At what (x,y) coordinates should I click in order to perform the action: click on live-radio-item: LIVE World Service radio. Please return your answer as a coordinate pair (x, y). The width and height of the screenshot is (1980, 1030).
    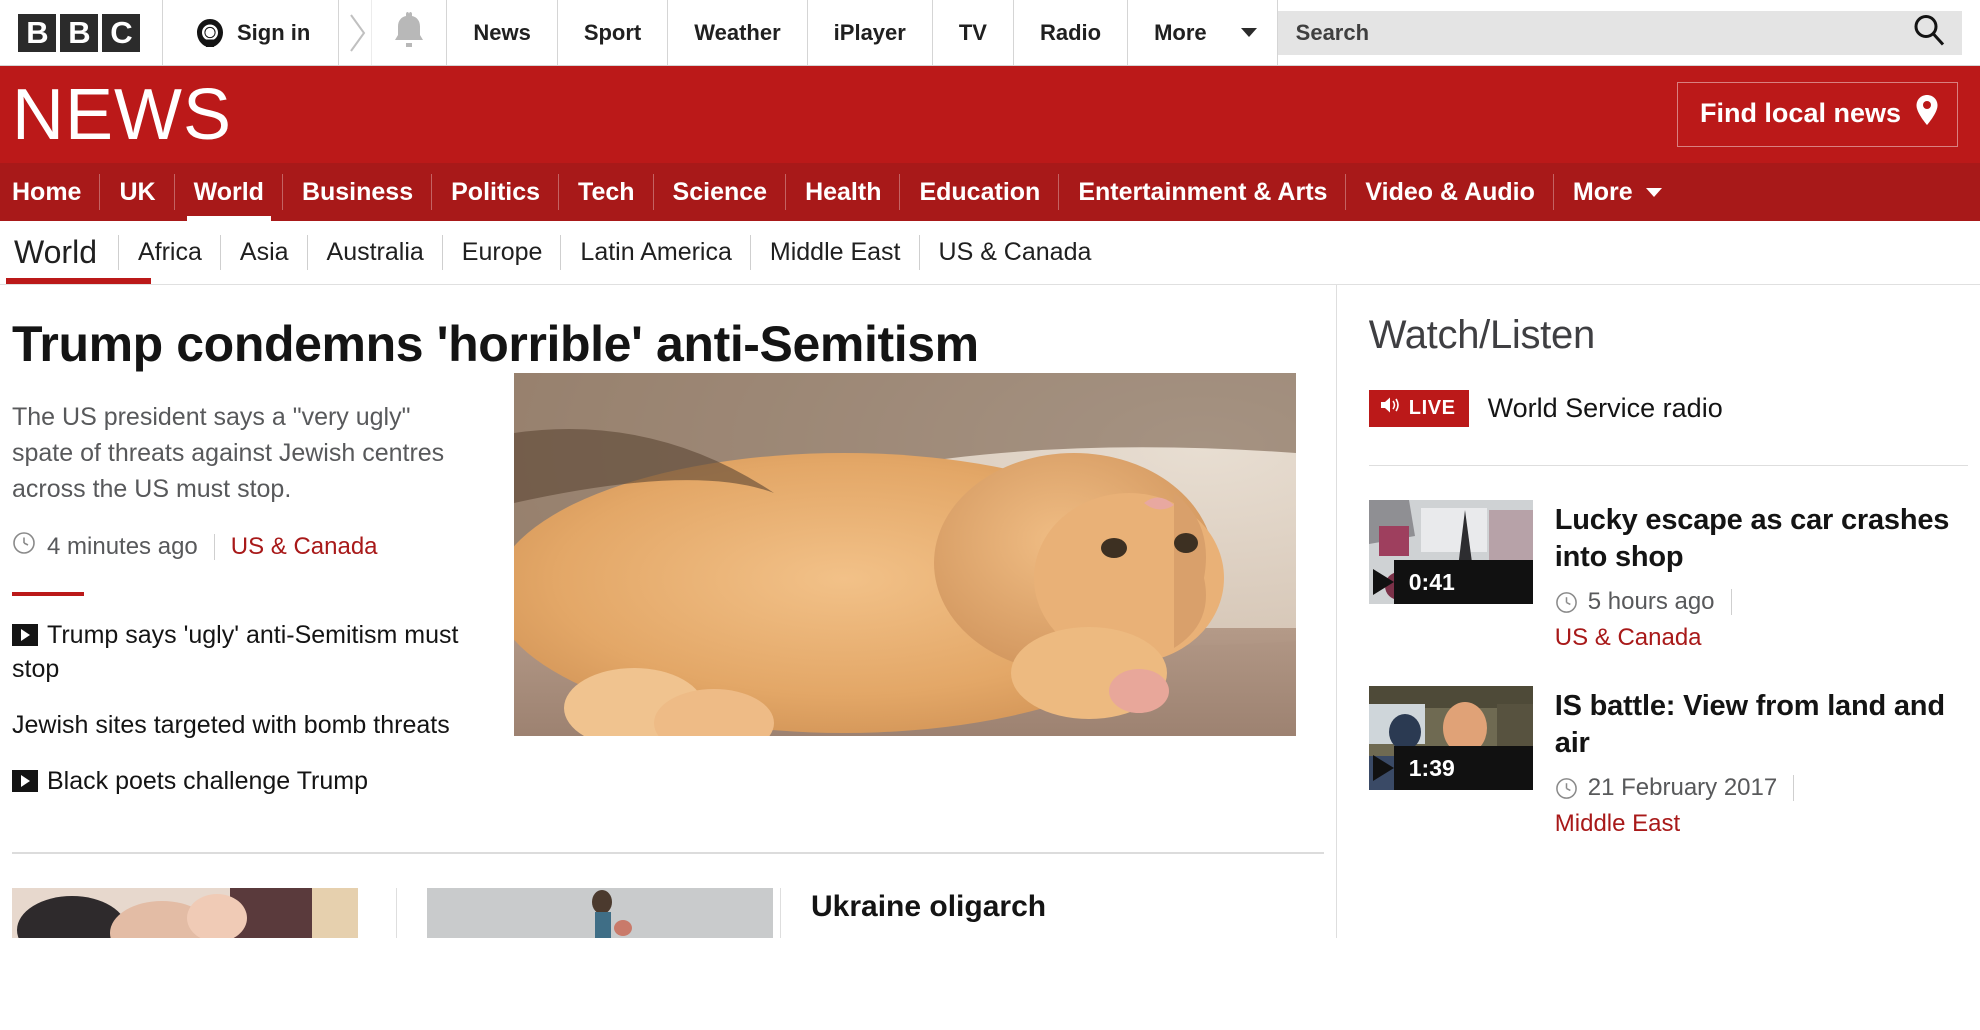
    Looking at the image, I should click on (1668, 408).